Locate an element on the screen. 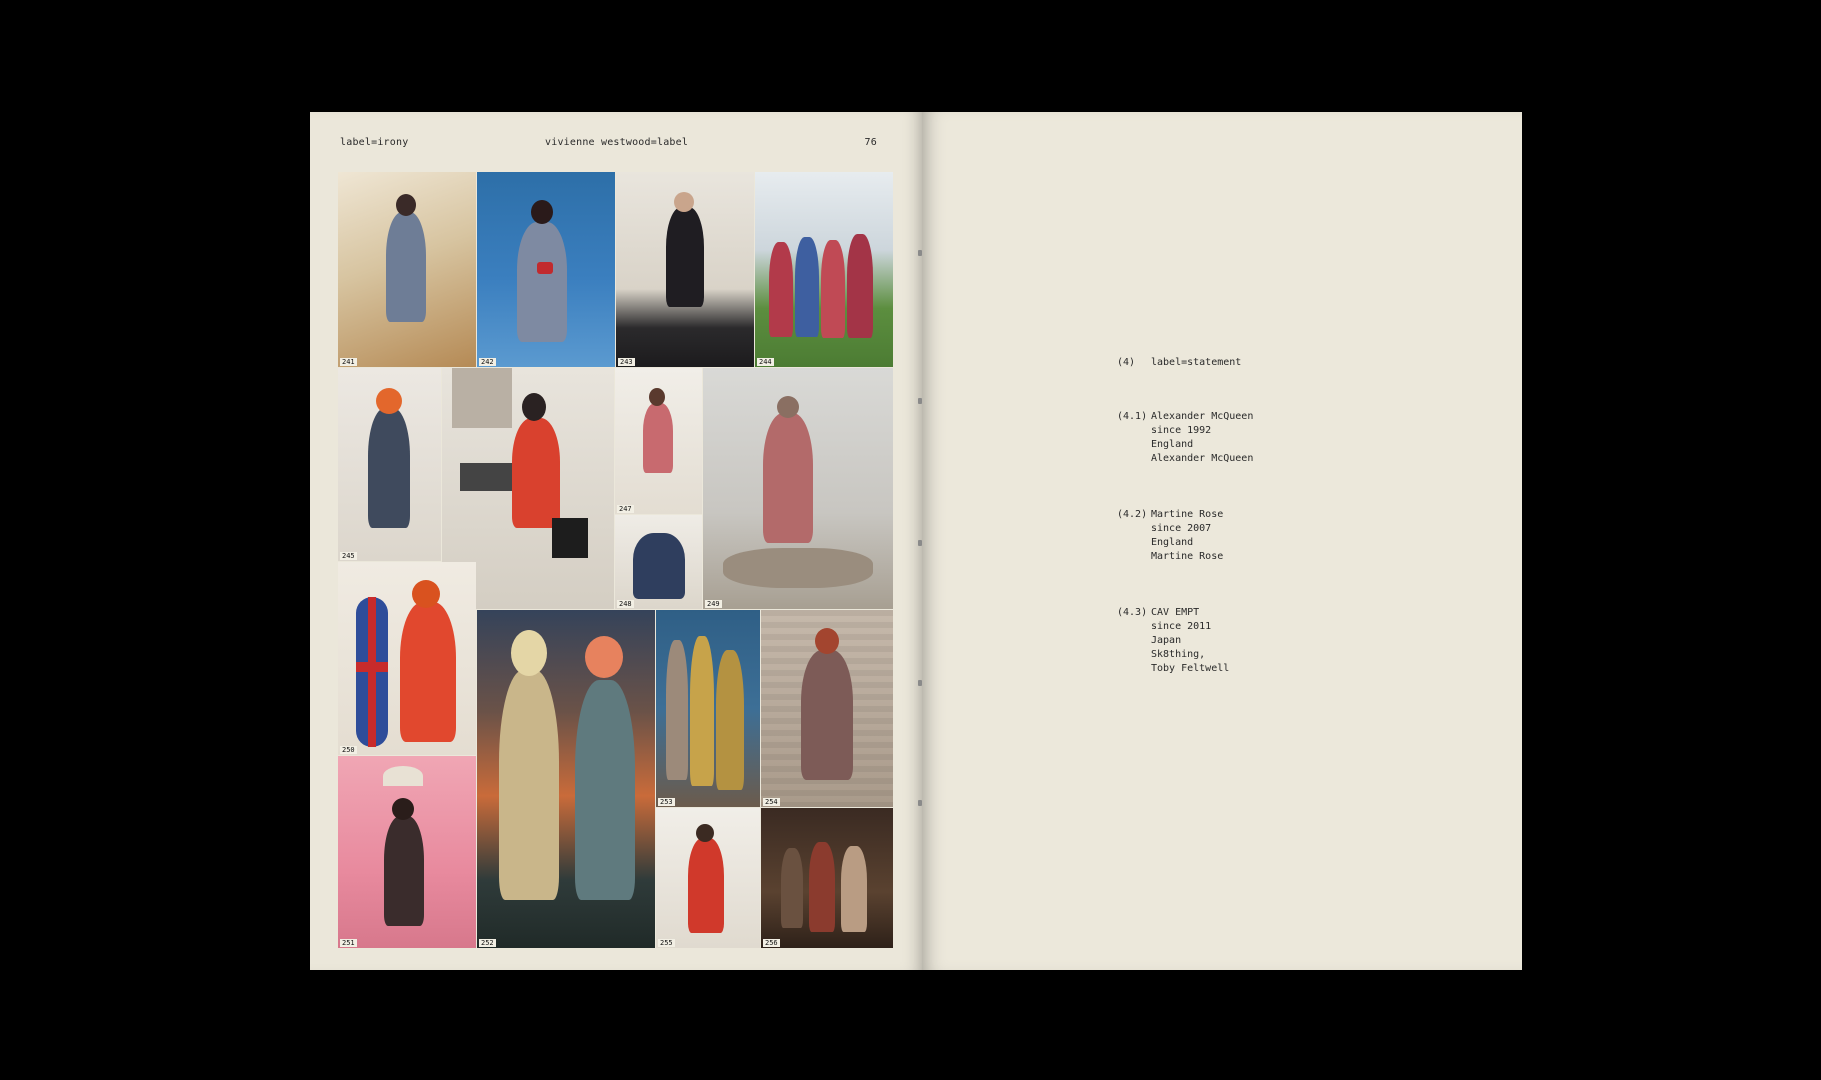 The width and height of the screenshot is (1821, 1080). figure-number: 245 is located at coordinates (348, 556).